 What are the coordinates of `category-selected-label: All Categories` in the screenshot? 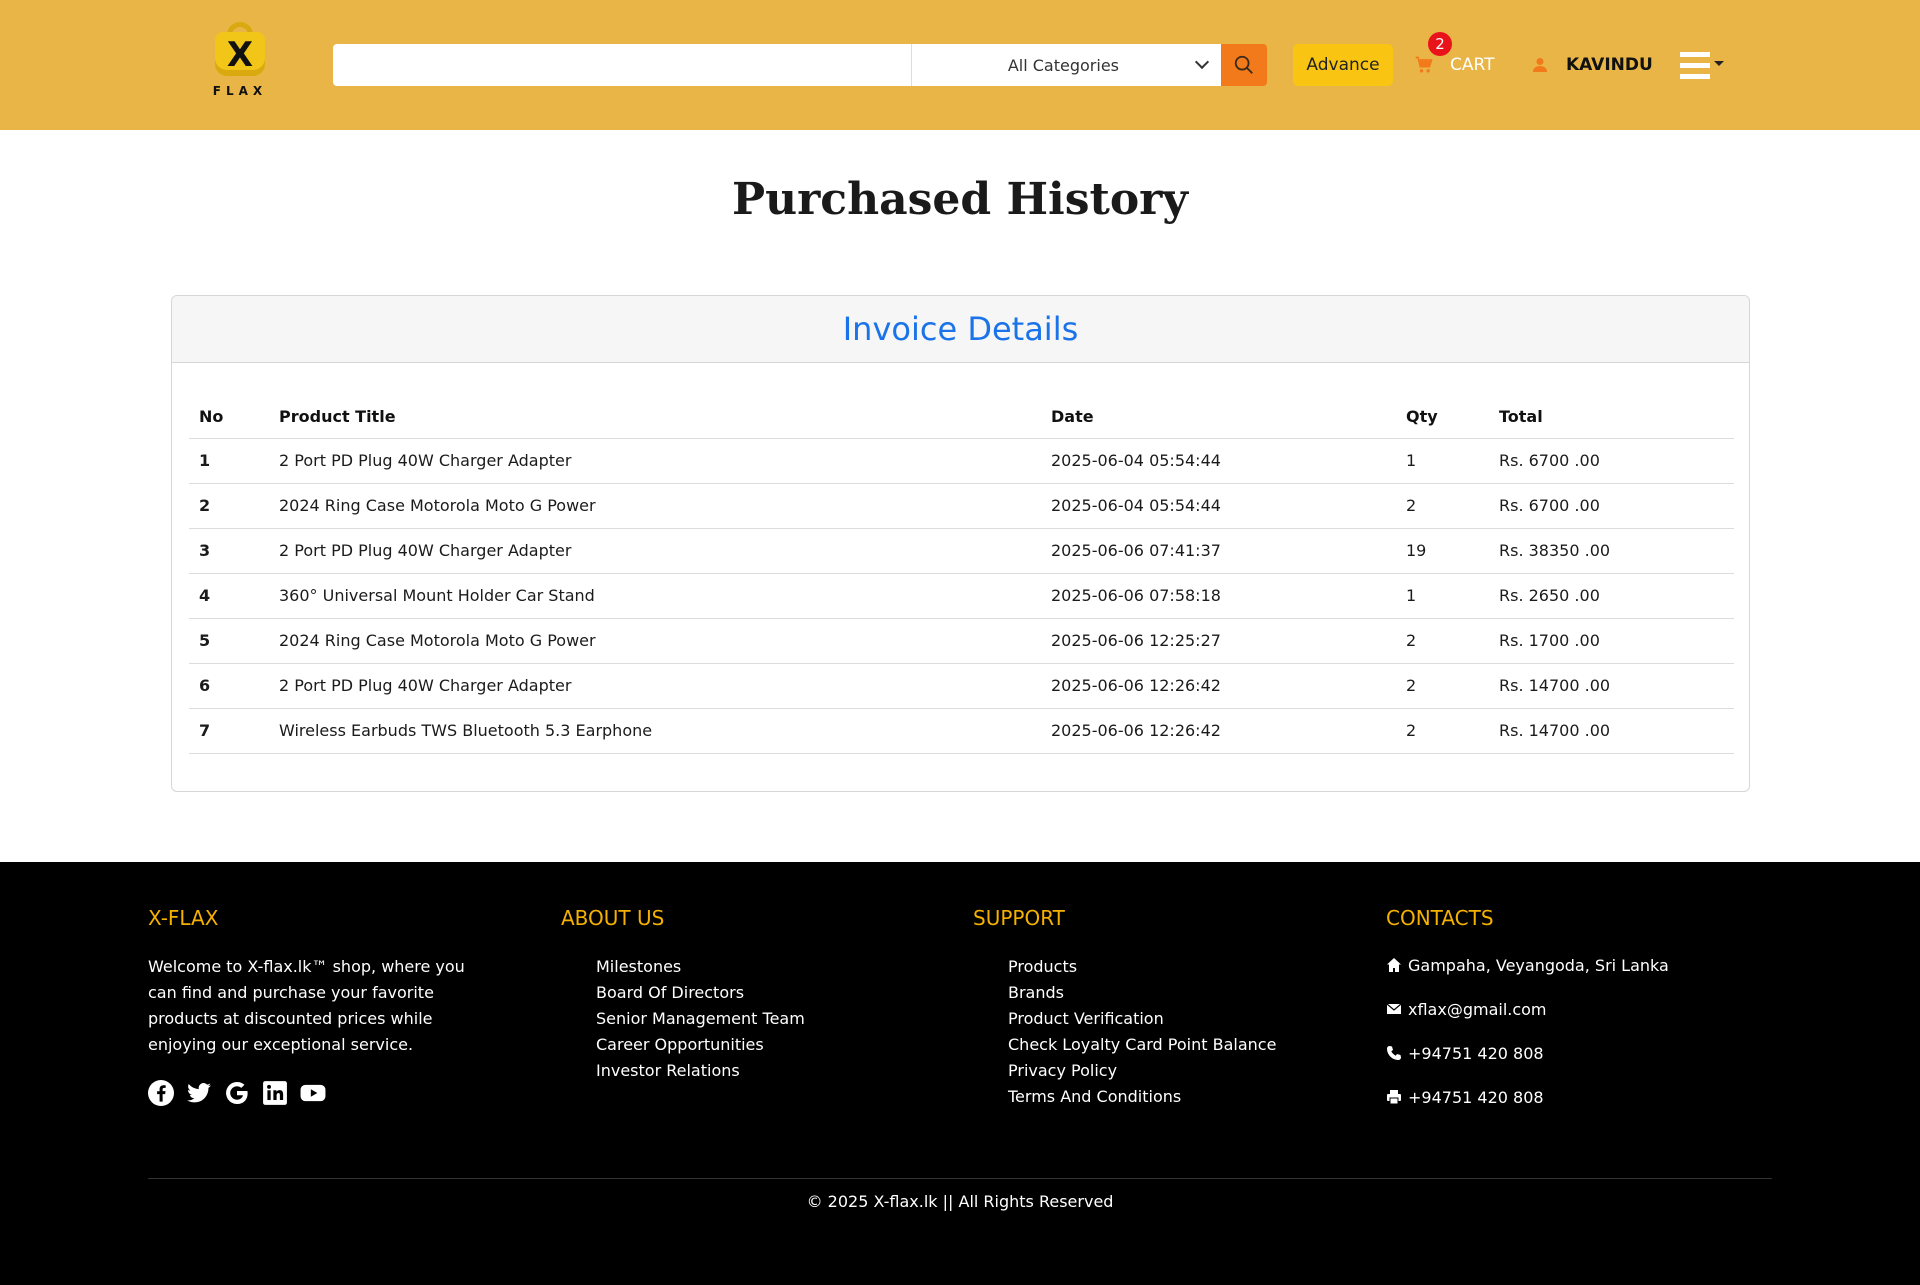 It's located at (1063, 65).